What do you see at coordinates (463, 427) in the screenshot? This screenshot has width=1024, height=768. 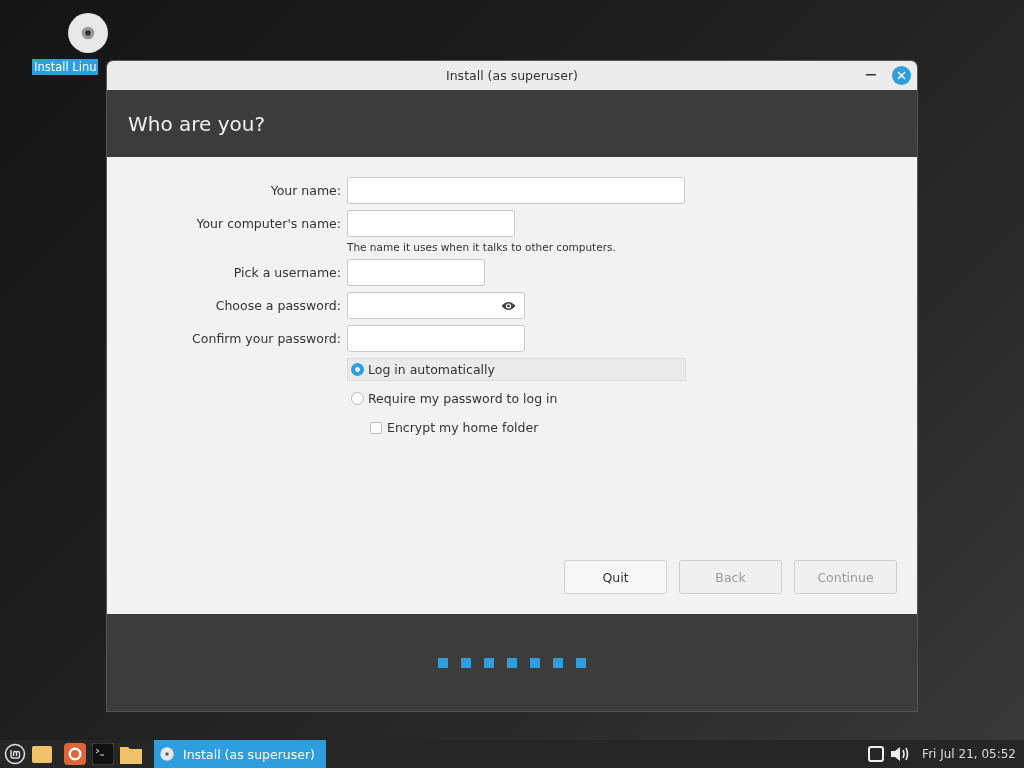 I see `checkbox-label: Encrypt my home folder` at bounding box center [463, 427].